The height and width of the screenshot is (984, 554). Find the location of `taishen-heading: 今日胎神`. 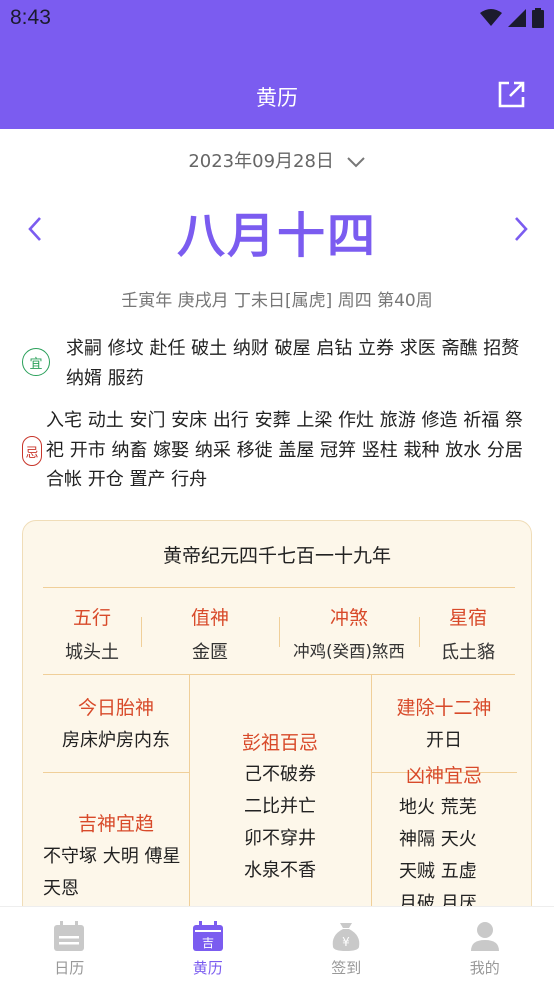

taishen-heading: 今日胎神 is located at coordinates (115, 708).